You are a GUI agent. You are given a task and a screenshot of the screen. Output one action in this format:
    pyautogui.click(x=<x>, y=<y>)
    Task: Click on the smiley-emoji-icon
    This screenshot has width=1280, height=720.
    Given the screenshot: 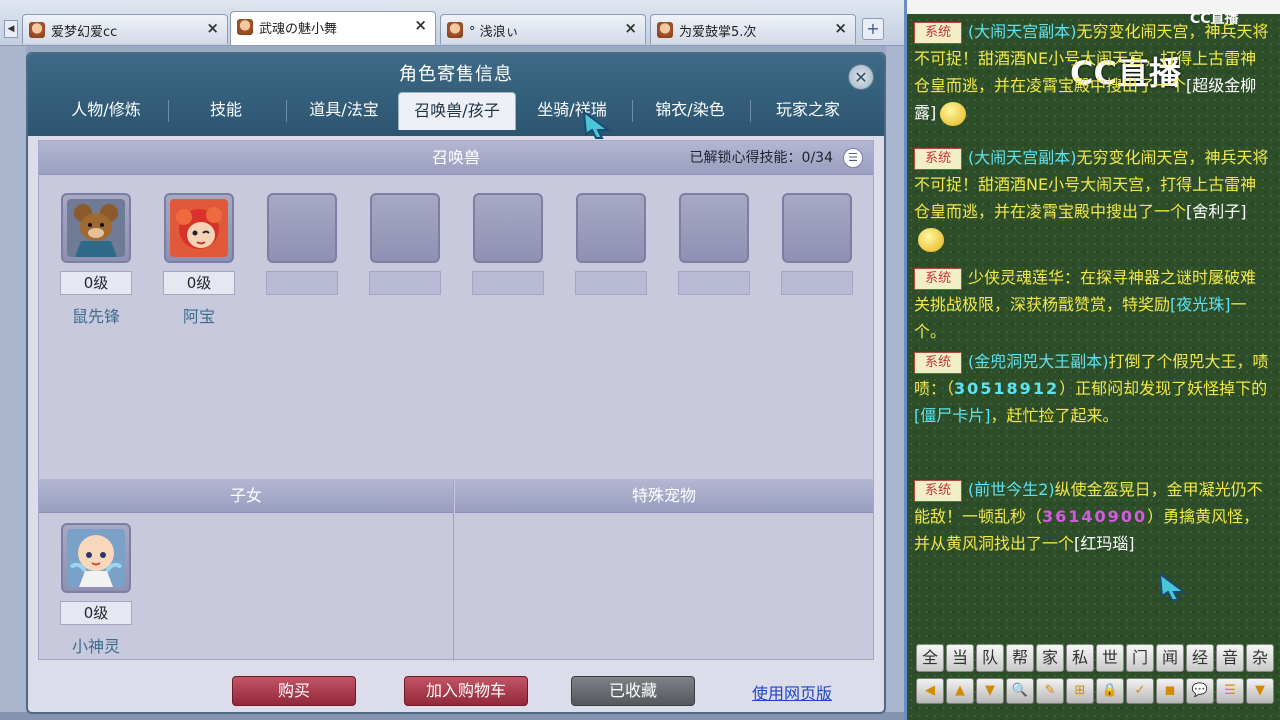 What is the action you would take?
    pyautogui.click(x=953, y=113)
    